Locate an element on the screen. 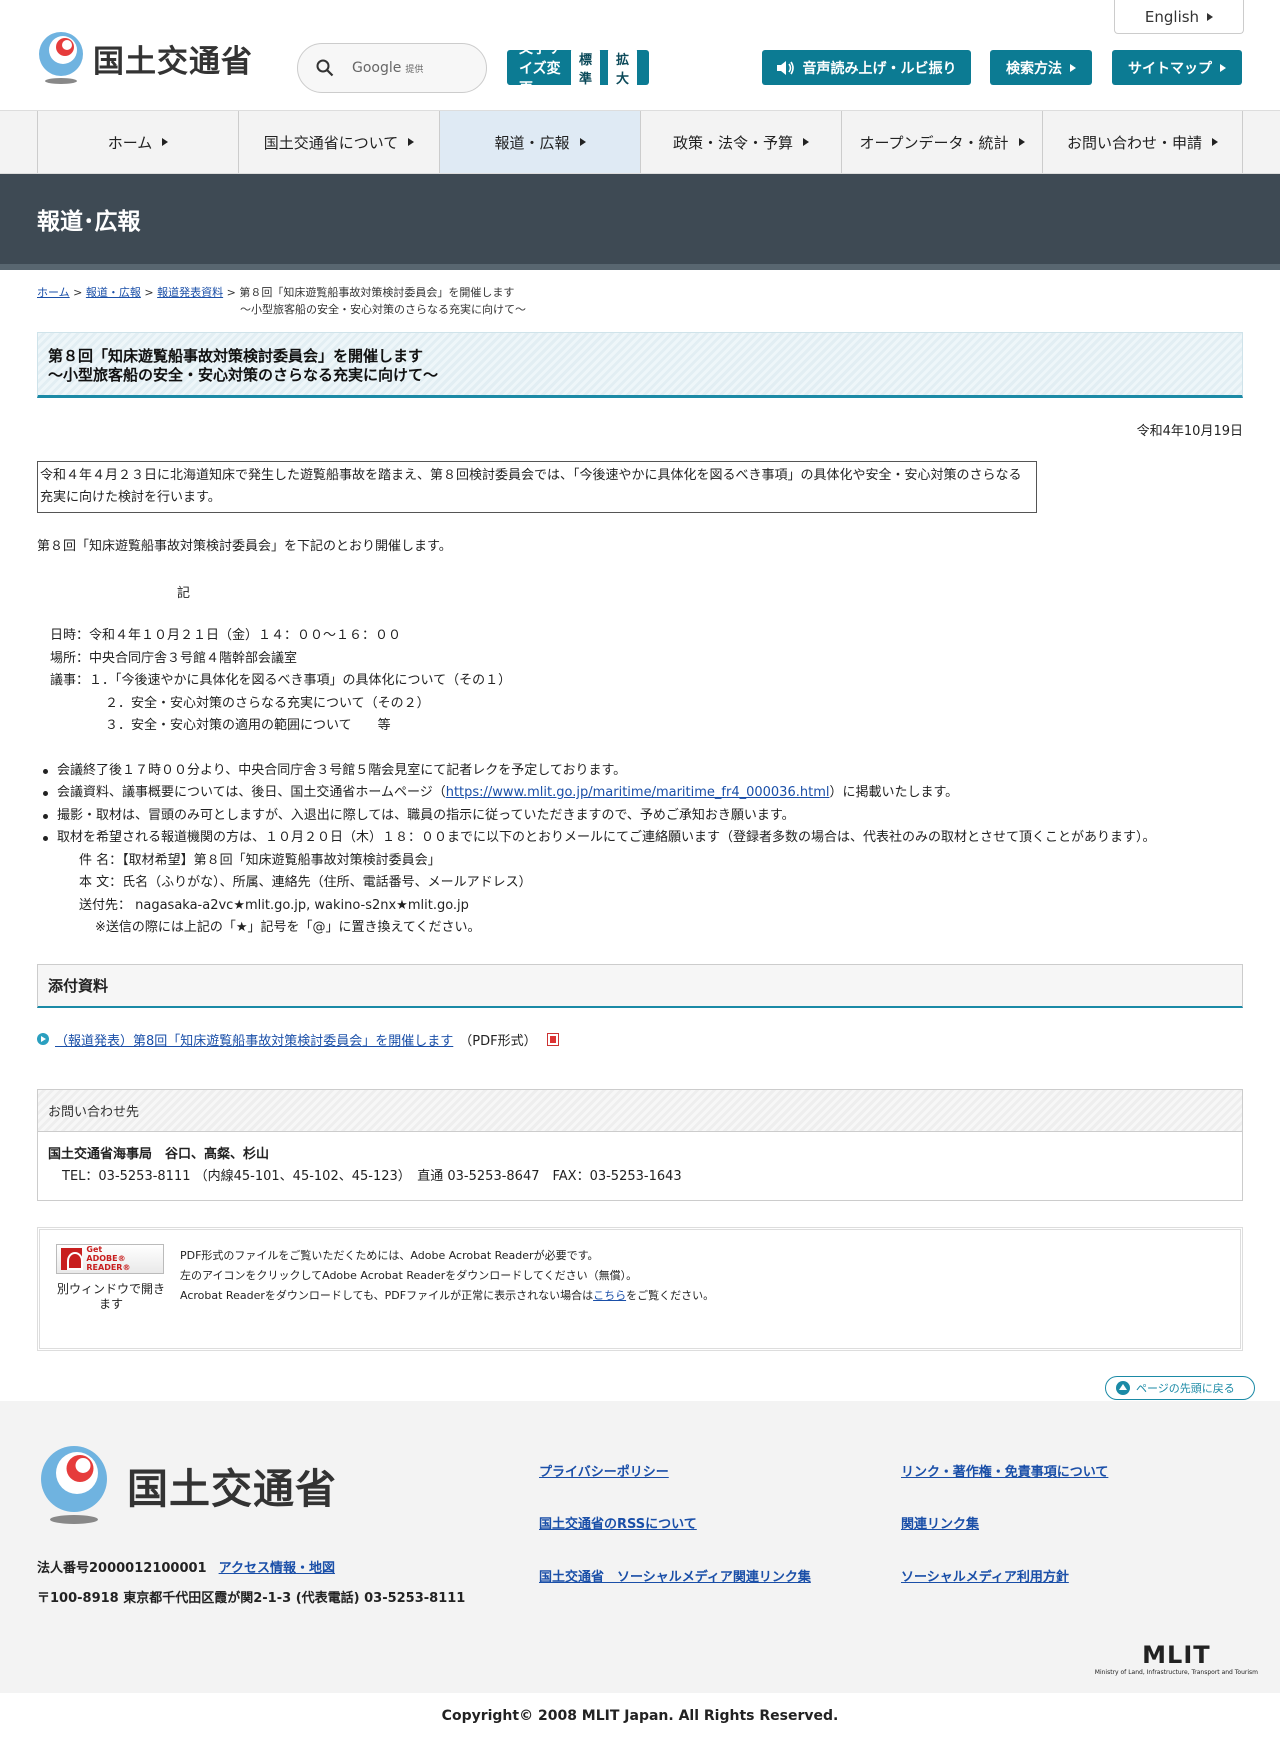  meeting-datetime: 日時：令和４年１０月２１日（金）１４：００～１６：００ is located at coordinates (226, 635).